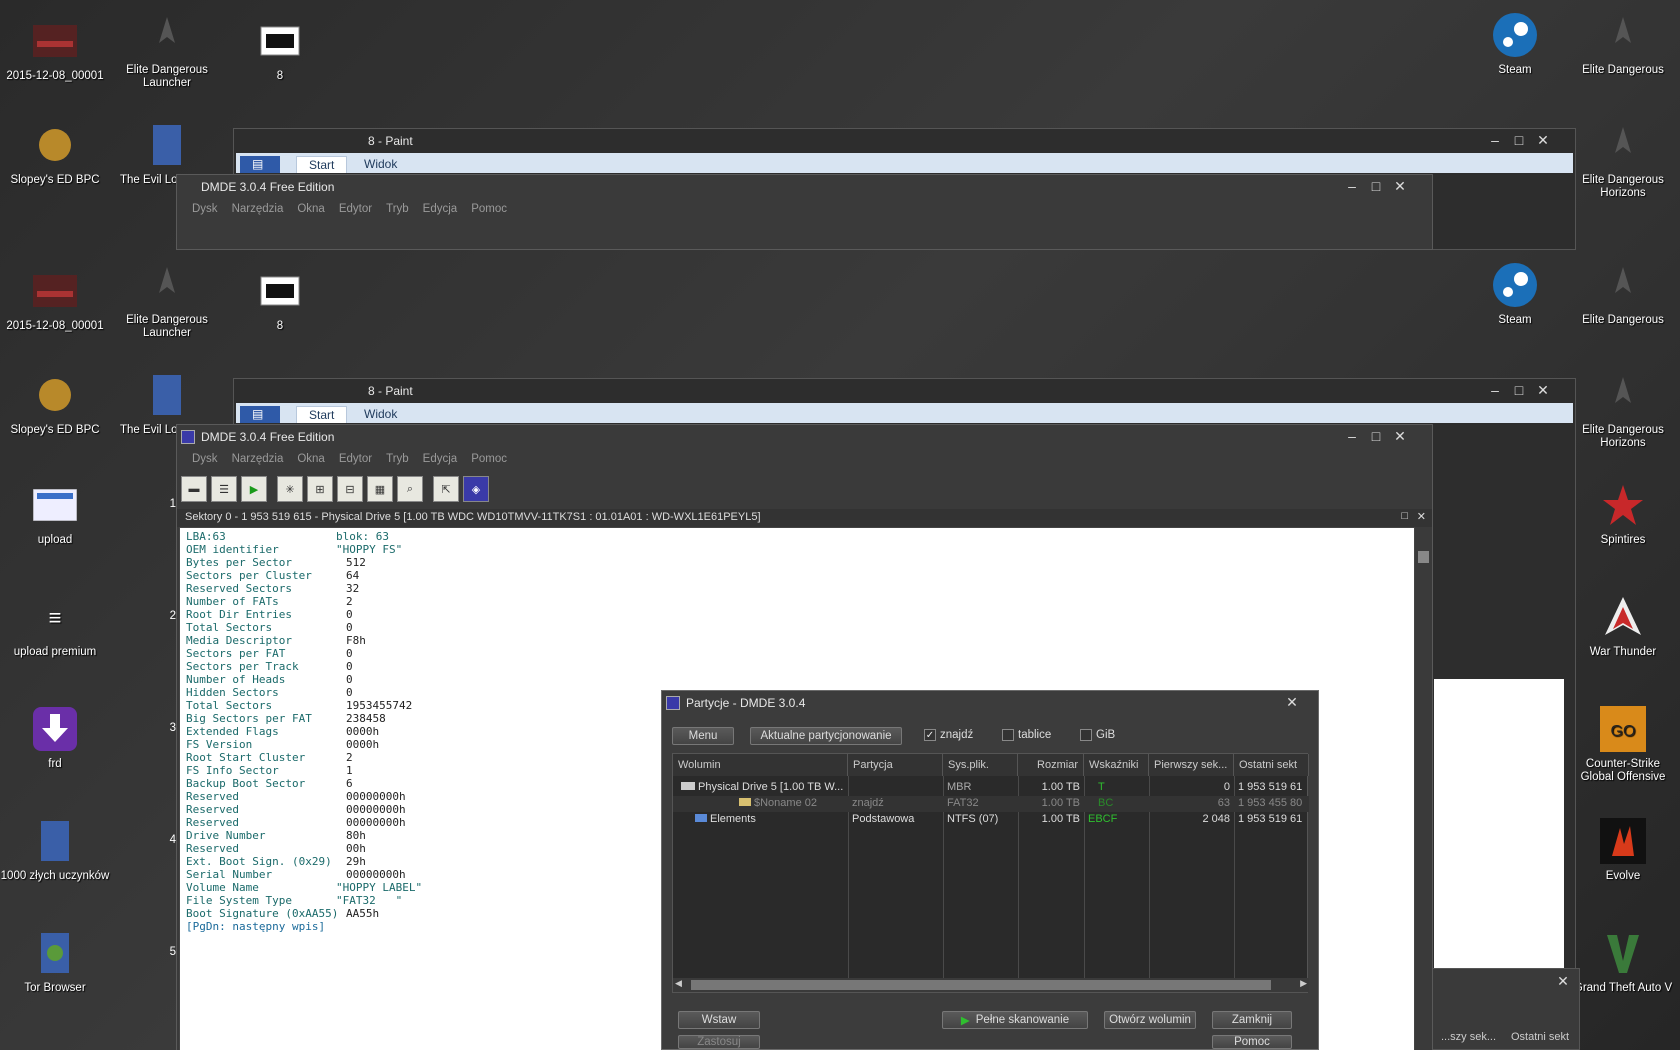 The width and height of the screenshot is (1680, 1050). What do you see at coordinates (260, 420) in the screenshot?
I see `paint-menu-button: ▤ ▾` at bounding box center [260, 420].